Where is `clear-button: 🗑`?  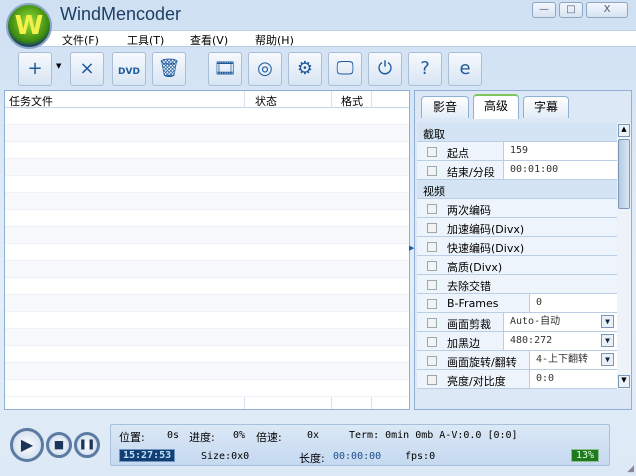 clear-button: 🗑 is located at coordinates (169, 69).